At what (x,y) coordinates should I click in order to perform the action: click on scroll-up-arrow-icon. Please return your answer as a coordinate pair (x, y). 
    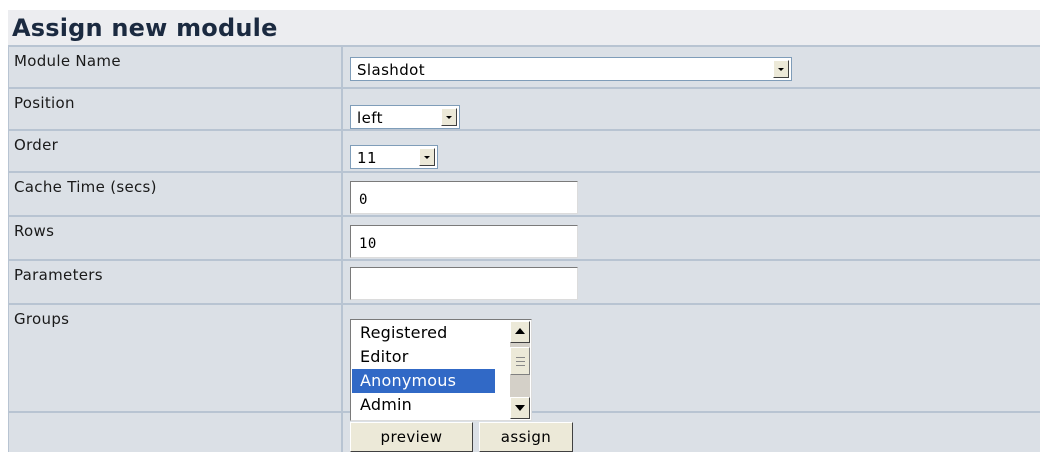
    Looking at the image, I should click on (520, 332).